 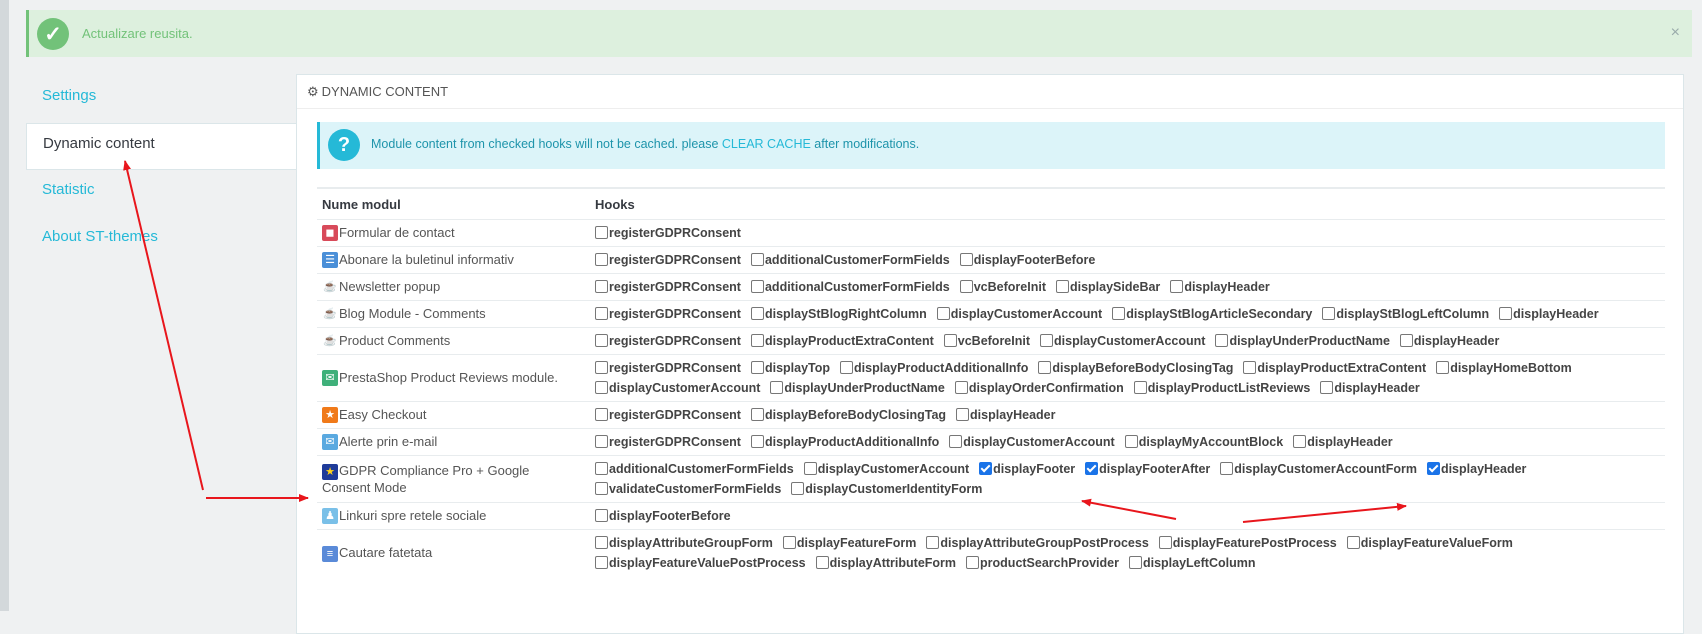 What do you see at coordinates (688, 489) in the screenshot?
I see `hook-option-validatecustomerformfields: validateCustomerFormFields` at bounding box center [688, 489].